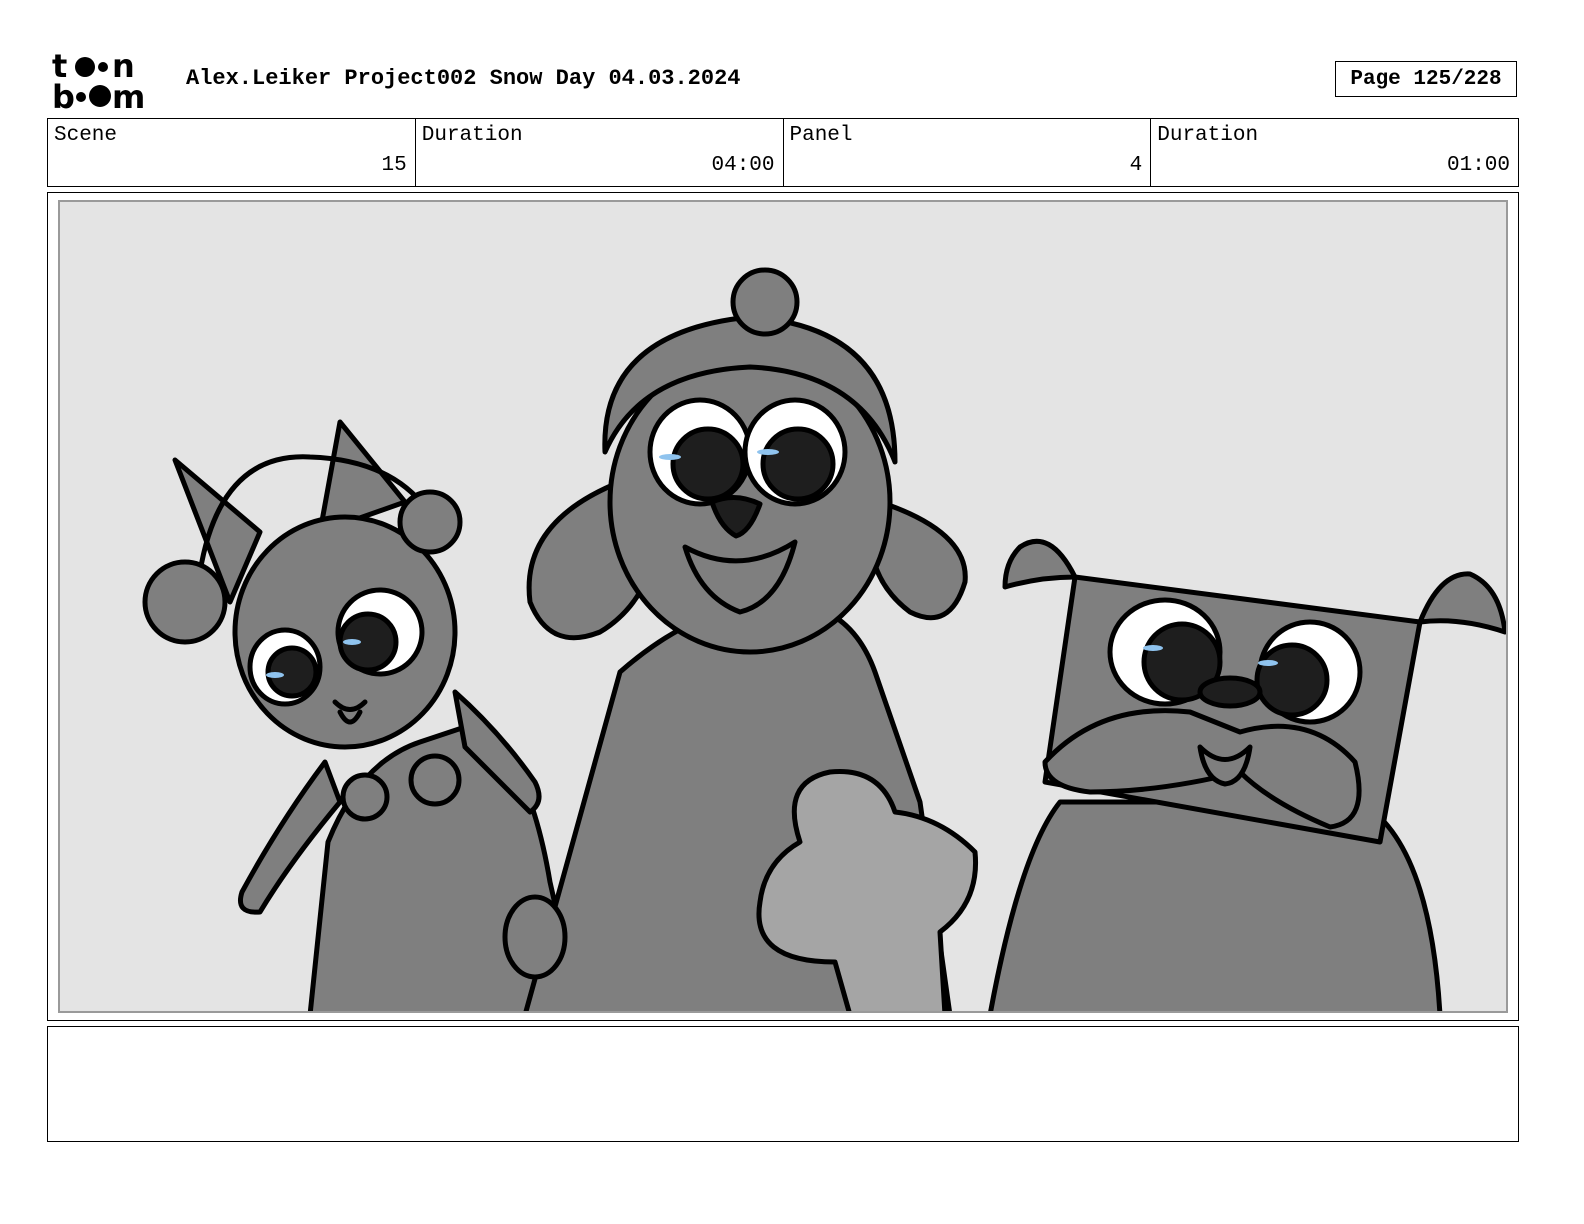 This screenshot has width=1584, height=1224. What do you see at coordinates (365, 797) in the screenshot?
I see `cat-fist-left` at bounding box center [365, 797].